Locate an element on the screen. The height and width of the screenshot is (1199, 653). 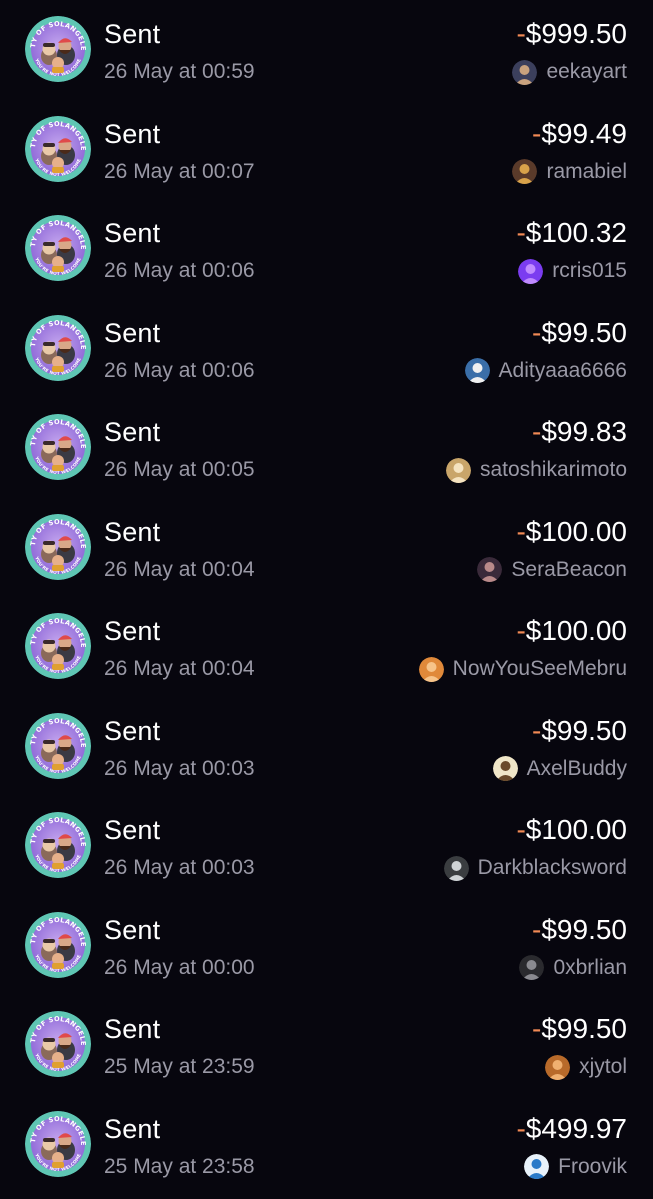
recipient-username: Adityaaa6666 is located at coordinates (562, 370).